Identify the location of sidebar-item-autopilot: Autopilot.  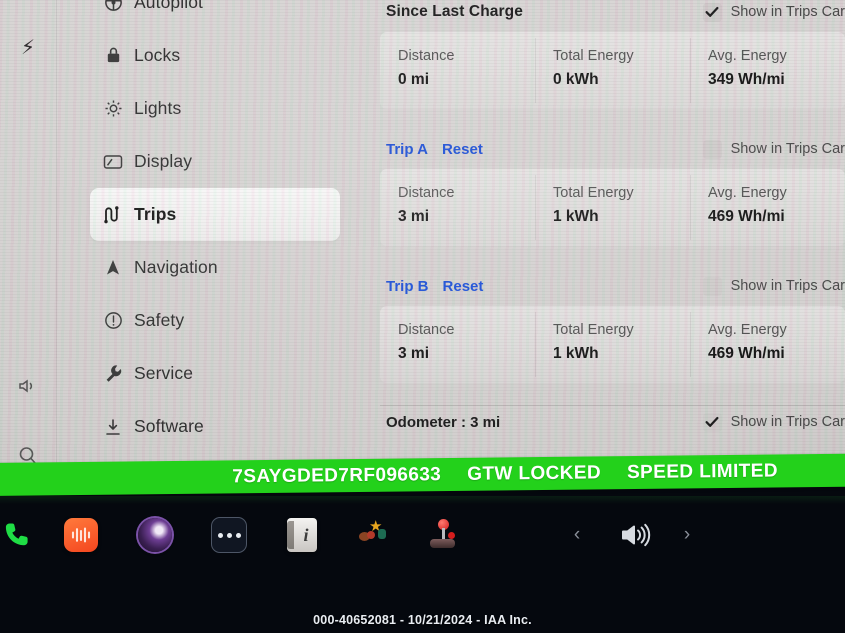
(215, 14).